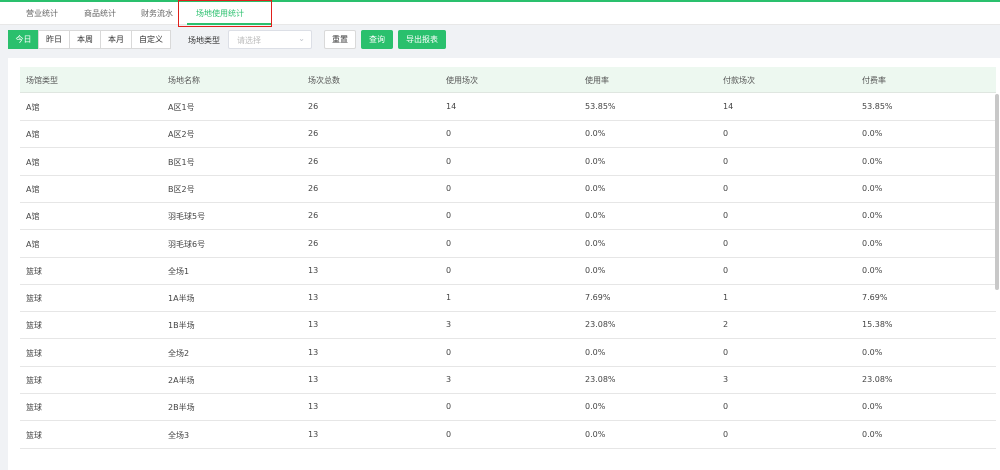 Image resolution: width=1000 pixels, height=470 pixels. I want to click on filter-bar: 今日 昨日 本周 本月 自定义 场地类型 请选择 ⌄ 重置 查询 导出报表, so click(500, 41).